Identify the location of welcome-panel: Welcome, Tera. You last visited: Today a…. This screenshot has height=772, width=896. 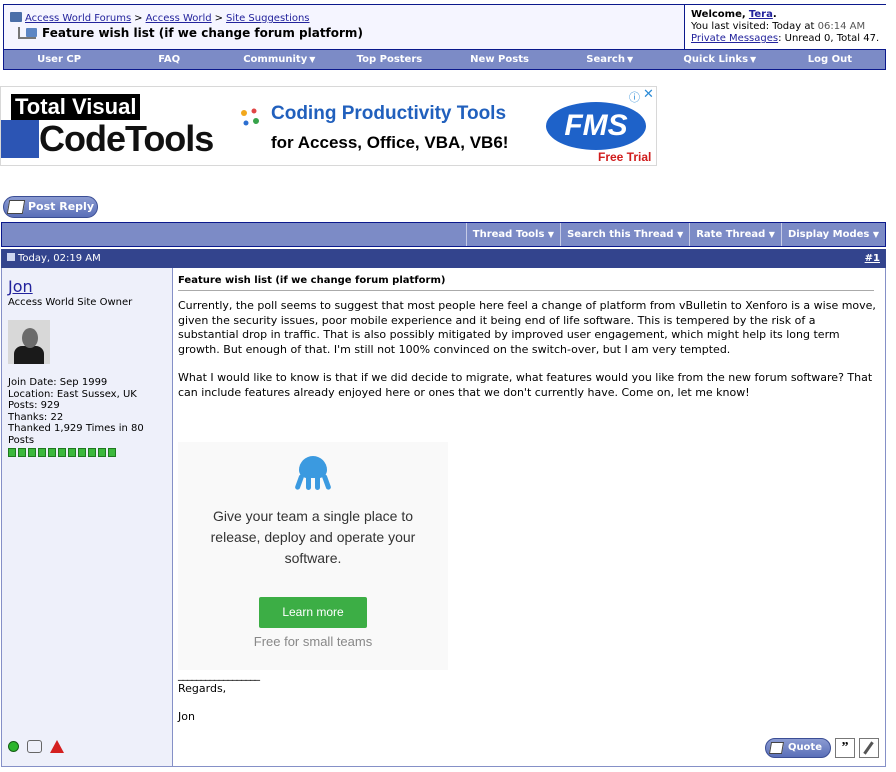
(785, 27).